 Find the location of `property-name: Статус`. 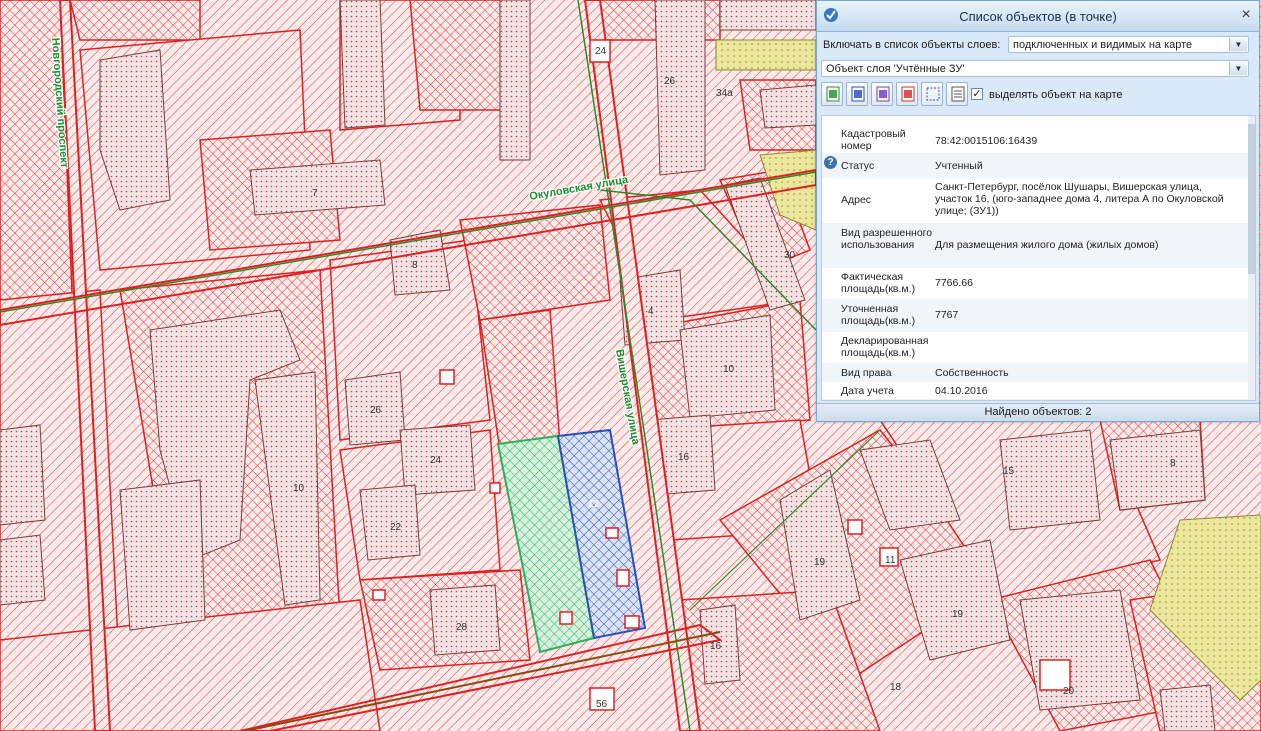

property-name: Статус is located at coordinates (858, 166).